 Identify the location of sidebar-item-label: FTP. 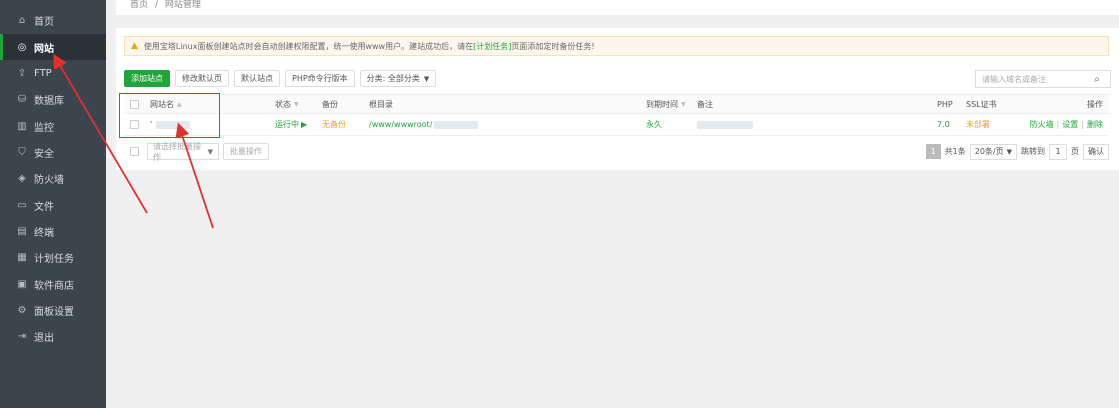
(43, 73).